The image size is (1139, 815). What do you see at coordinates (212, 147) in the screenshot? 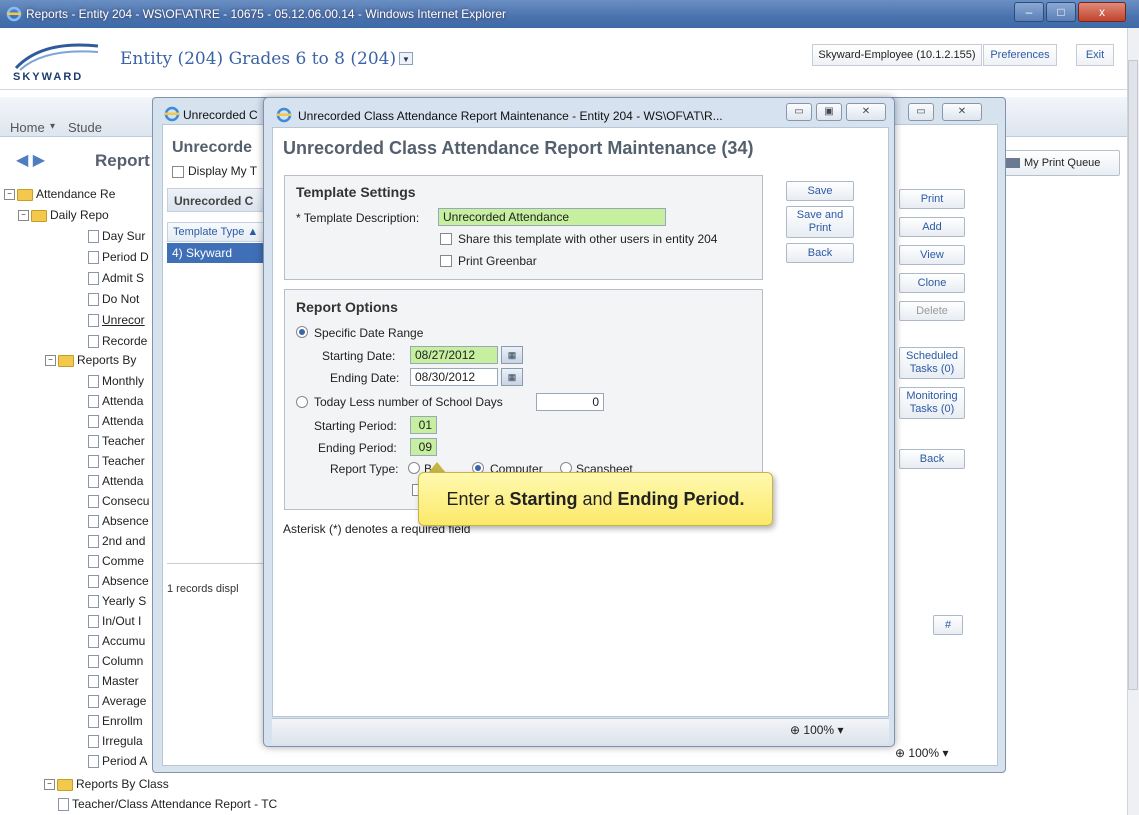
I see `templates-heading: Unrecorde` at bounding box center [212, 147].